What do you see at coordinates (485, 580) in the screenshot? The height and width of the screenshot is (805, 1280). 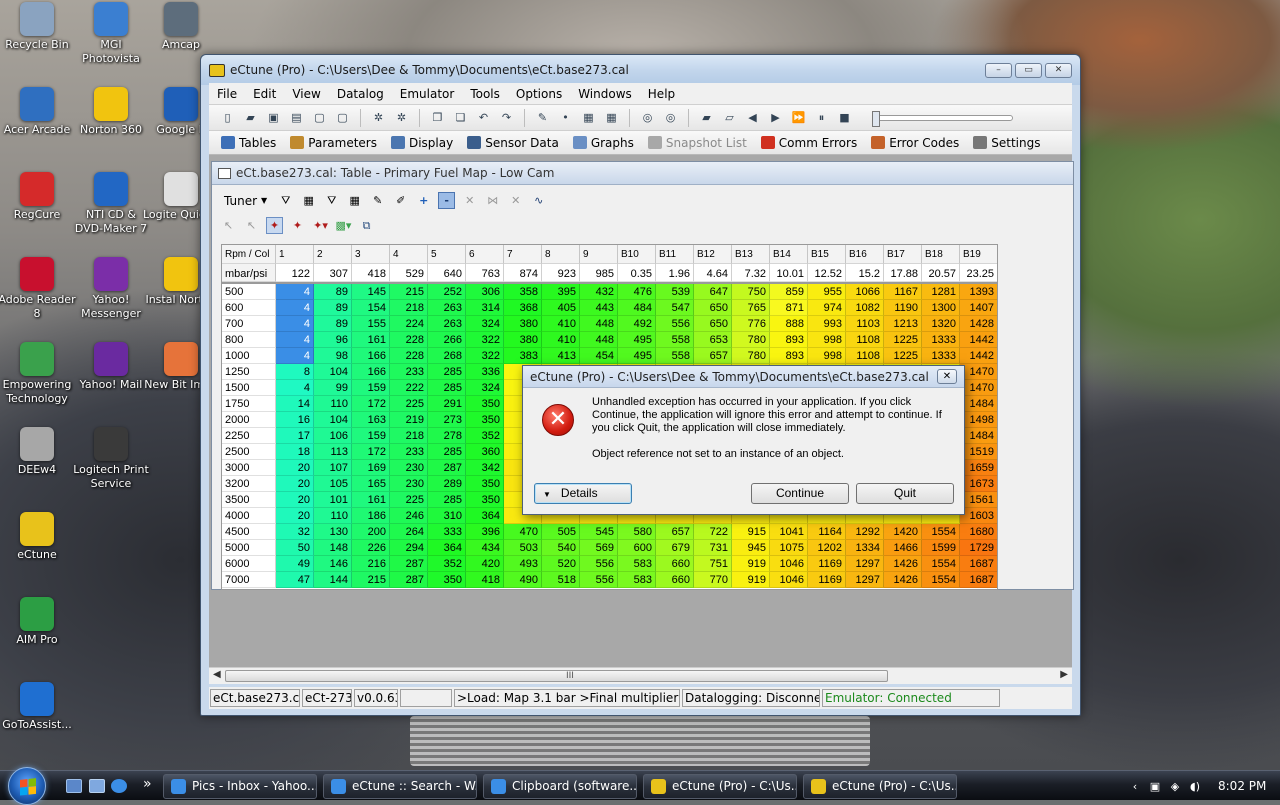 I see `table-cell: 418` at bounding box center [485, 580].